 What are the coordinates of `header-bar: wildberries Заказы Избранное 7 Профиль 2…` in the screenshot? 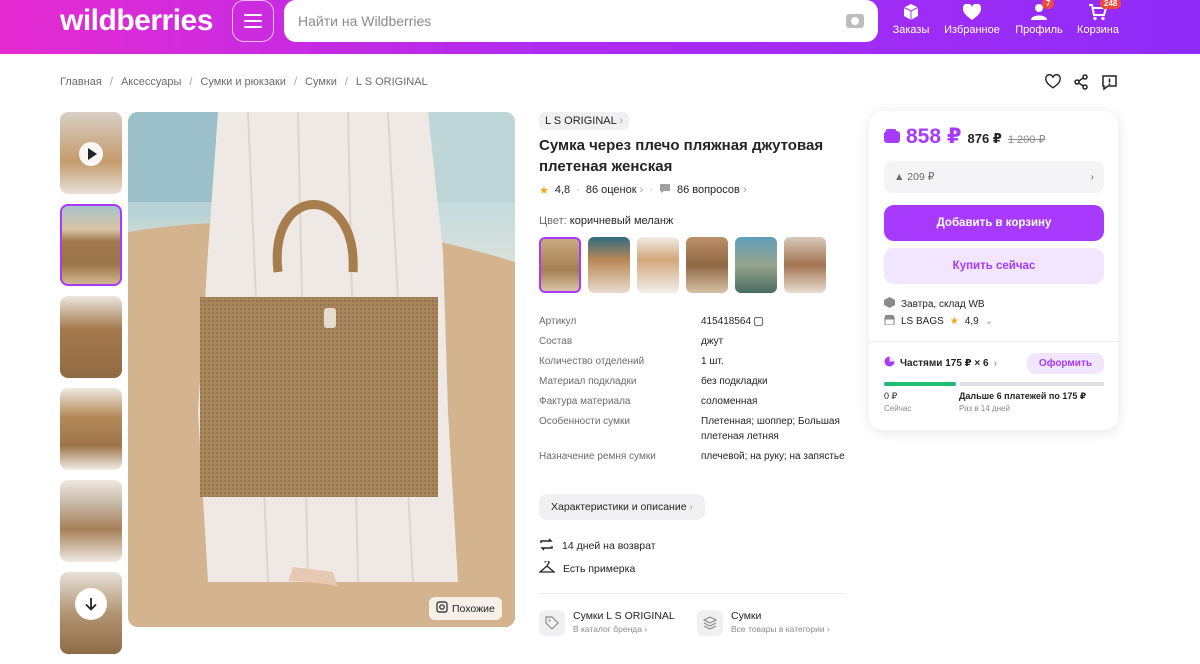 It's located at (600, 27).